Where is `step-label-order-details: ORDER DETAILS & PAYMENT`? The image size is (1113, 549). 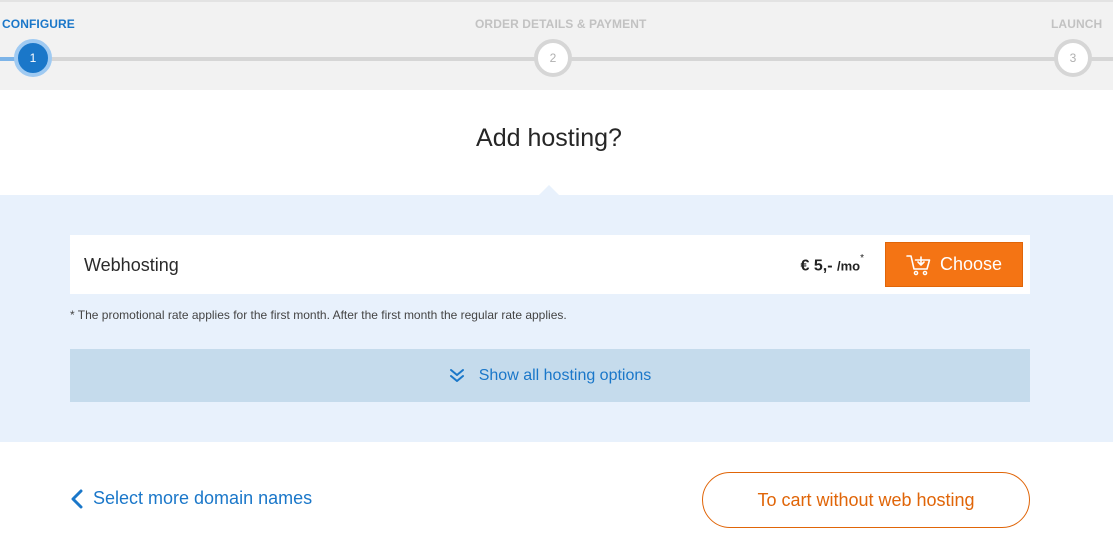 step-label-order-details: ORDER DETAILS & PAYMENT is located at coordinates (561, 24).